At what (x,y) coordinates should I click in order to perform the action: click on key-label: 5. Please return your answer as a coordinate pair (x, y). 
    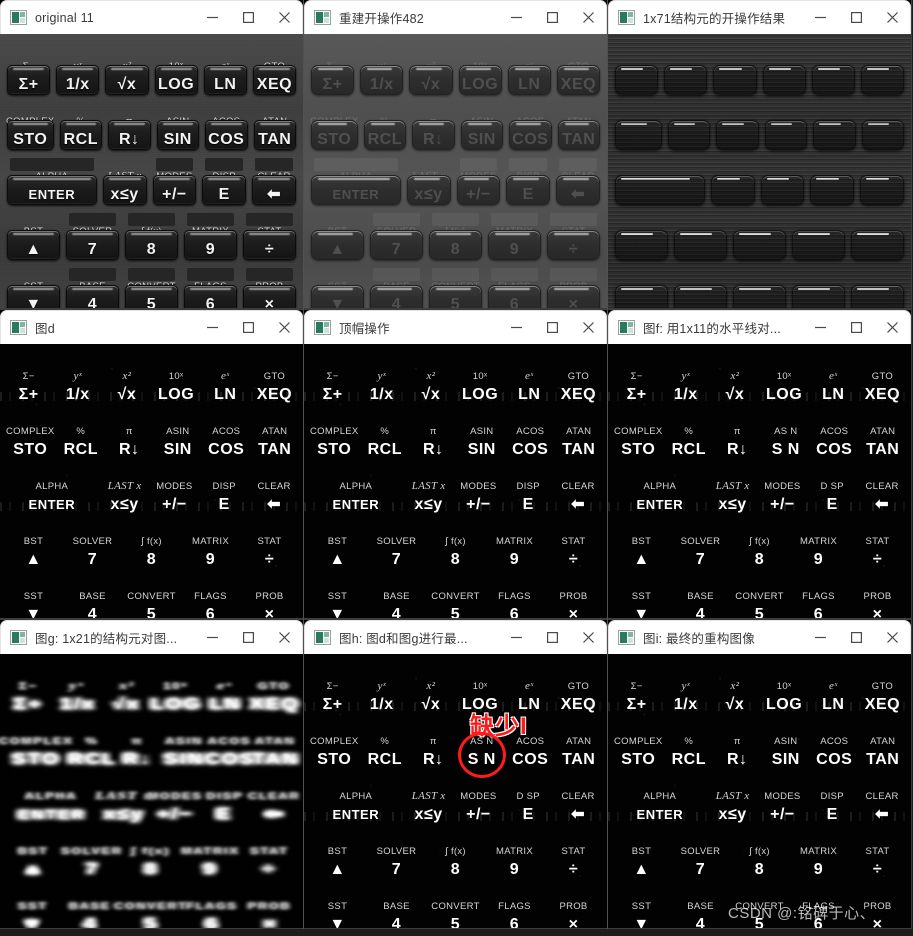
    Looking at the image, I should click on (759, 612).